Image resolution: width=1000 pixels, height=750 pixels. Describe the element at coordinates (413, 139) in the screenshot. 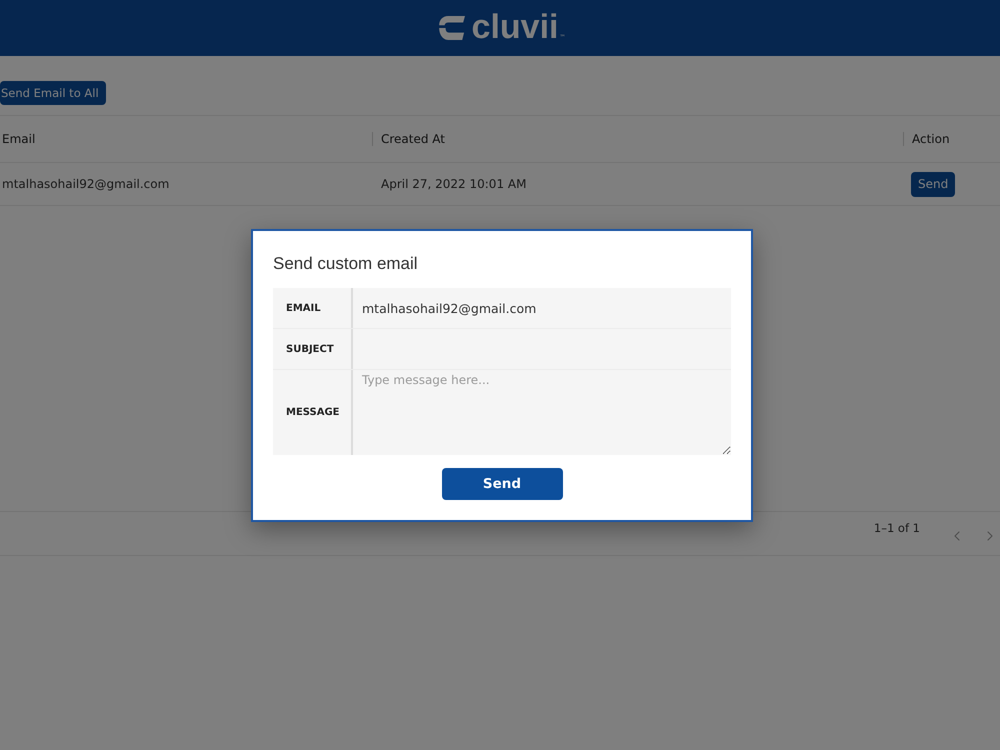

I see `column-header: Created At` at that location.